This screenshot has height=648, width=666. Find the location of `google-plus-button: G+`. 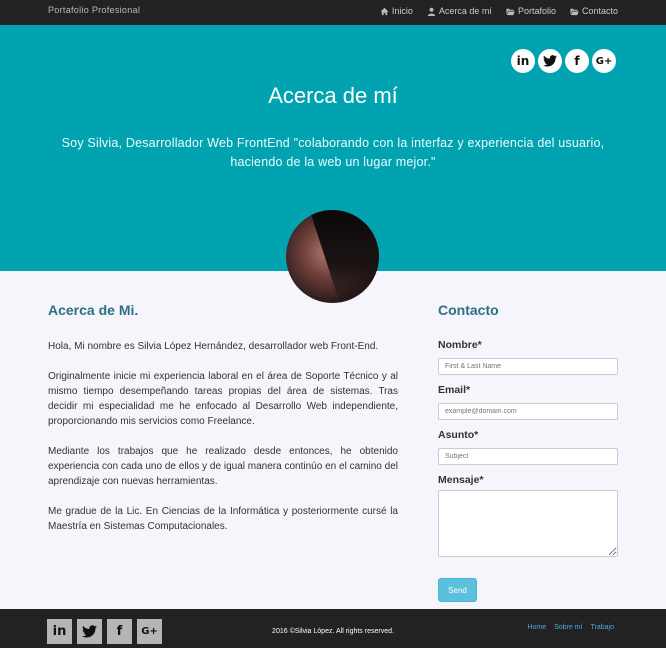

google-plus-button: G+ is located at coordinates (604, 61).